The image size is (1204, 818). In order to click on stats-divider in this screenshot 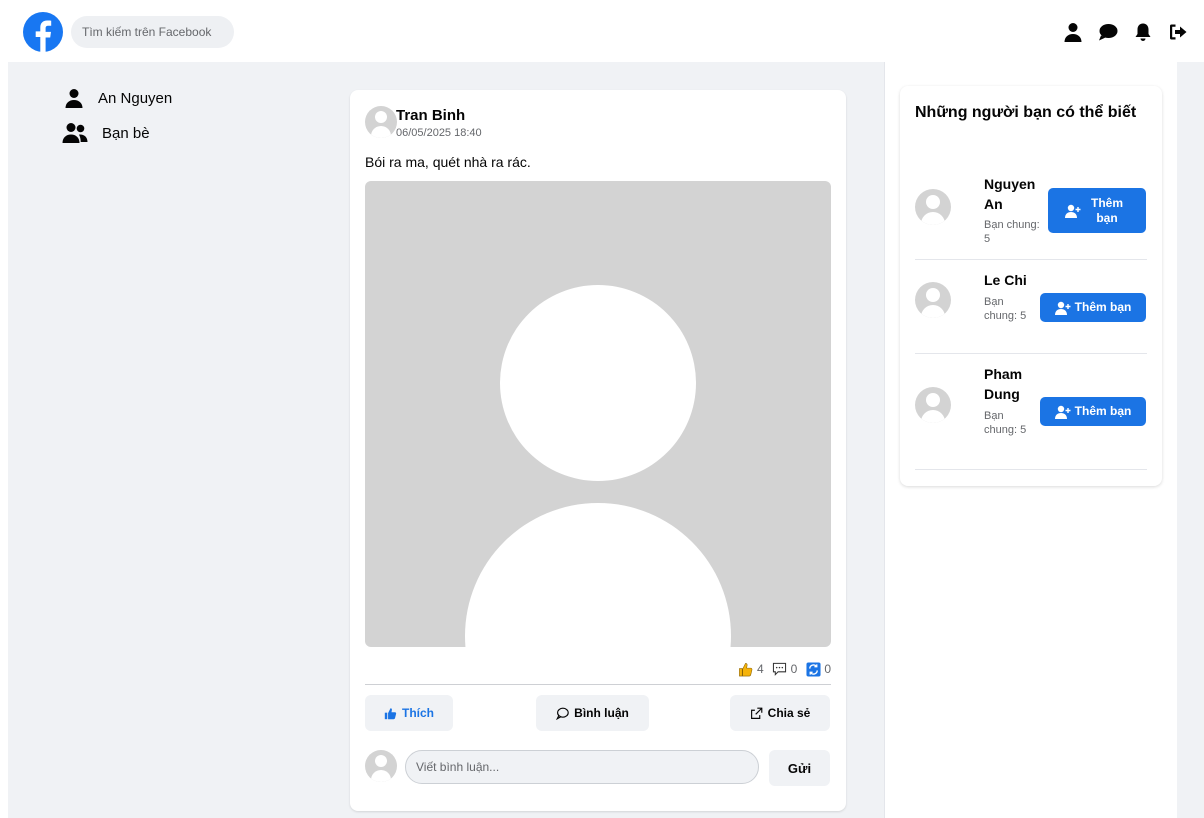, I will do `click(598, 684)`.